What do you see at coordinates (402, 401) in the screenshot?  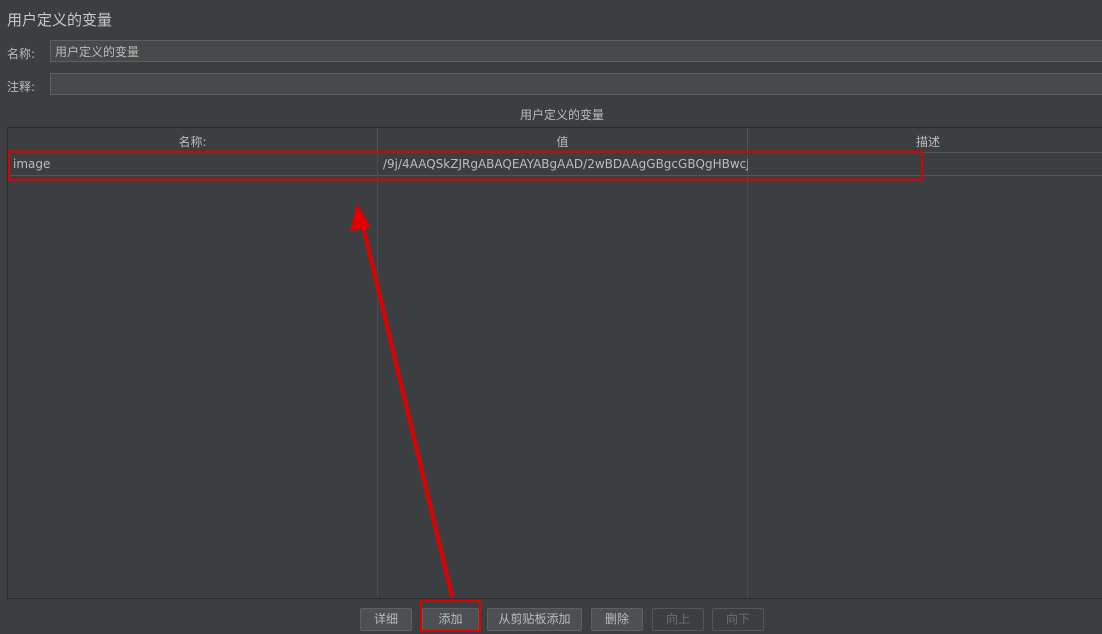 I see `annotation-arrow-icon` at bounding box center [402, 401].